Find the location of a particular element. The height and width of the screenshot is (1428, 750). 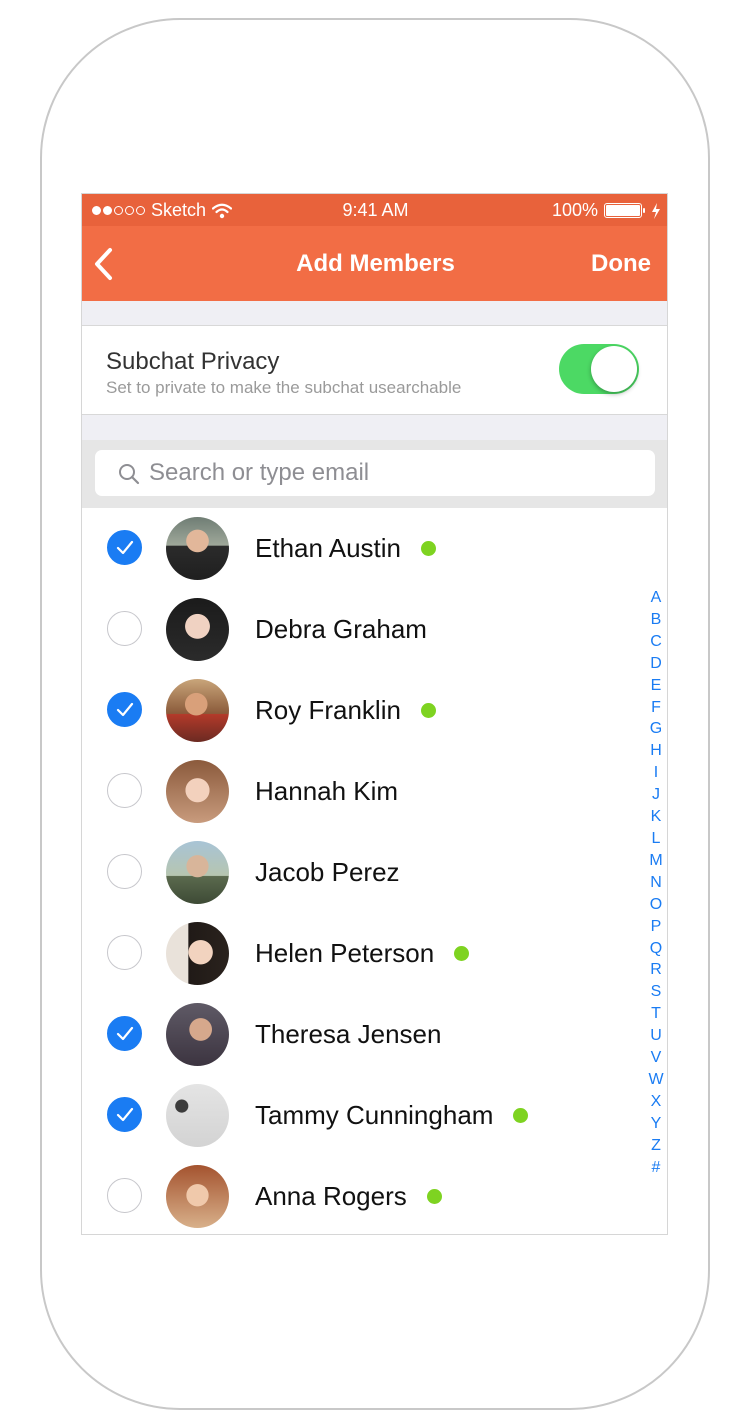

contact-name: Debra Graham is located at coordinates (341, 629).